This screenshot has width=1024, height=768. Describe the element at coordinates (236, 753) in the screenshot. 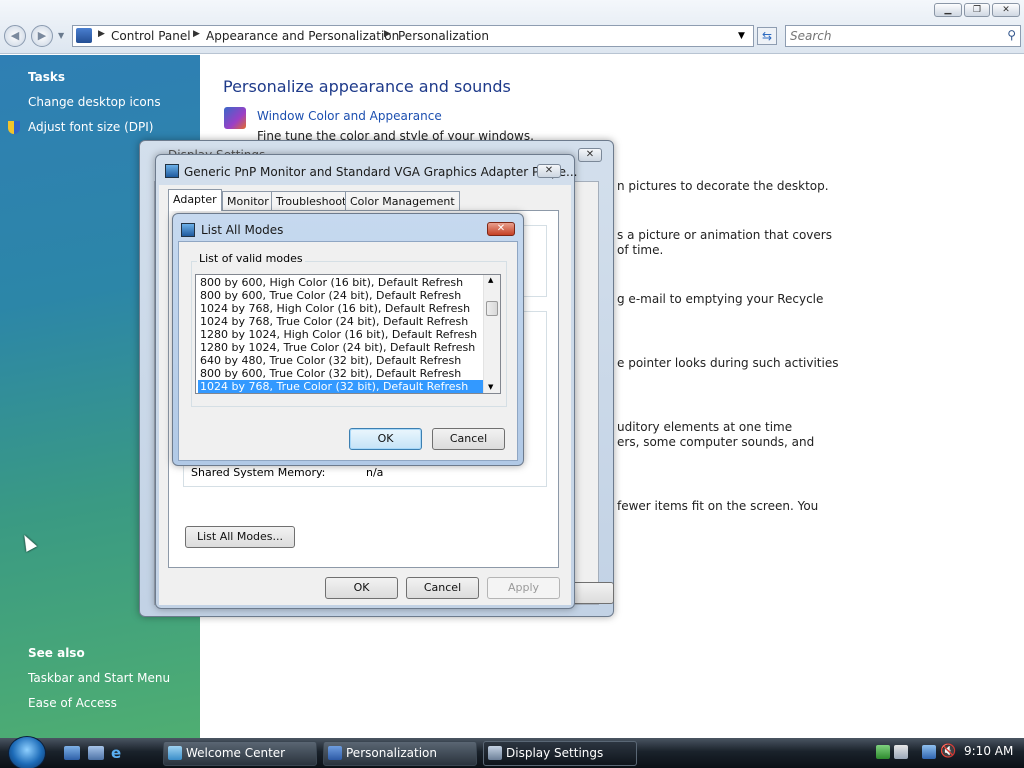

I see `taskbar-item-label: Welcome Center` at that location.